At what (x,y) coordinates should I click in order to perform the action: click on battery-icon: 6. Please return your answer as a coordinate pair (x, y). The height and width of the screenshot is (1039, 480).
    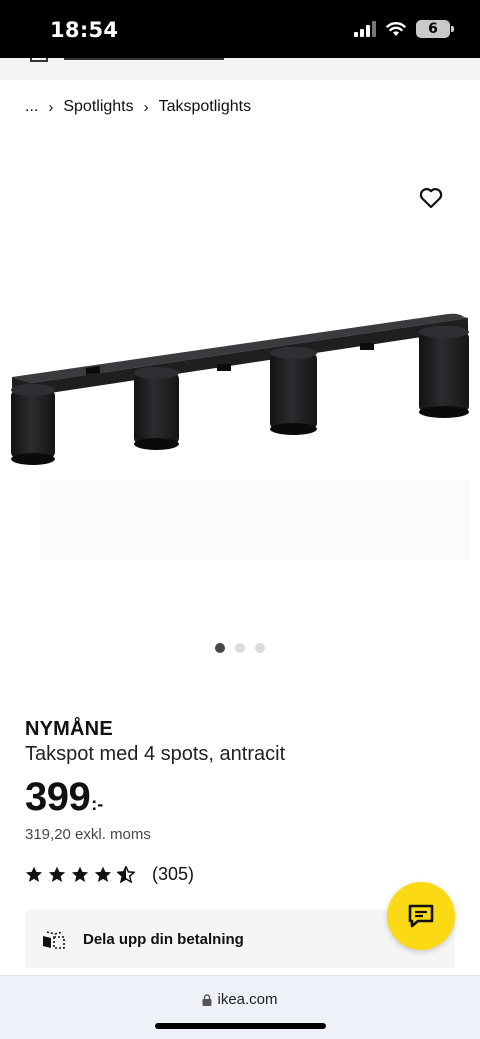
    Looking at the image, I should click on (435, 29).